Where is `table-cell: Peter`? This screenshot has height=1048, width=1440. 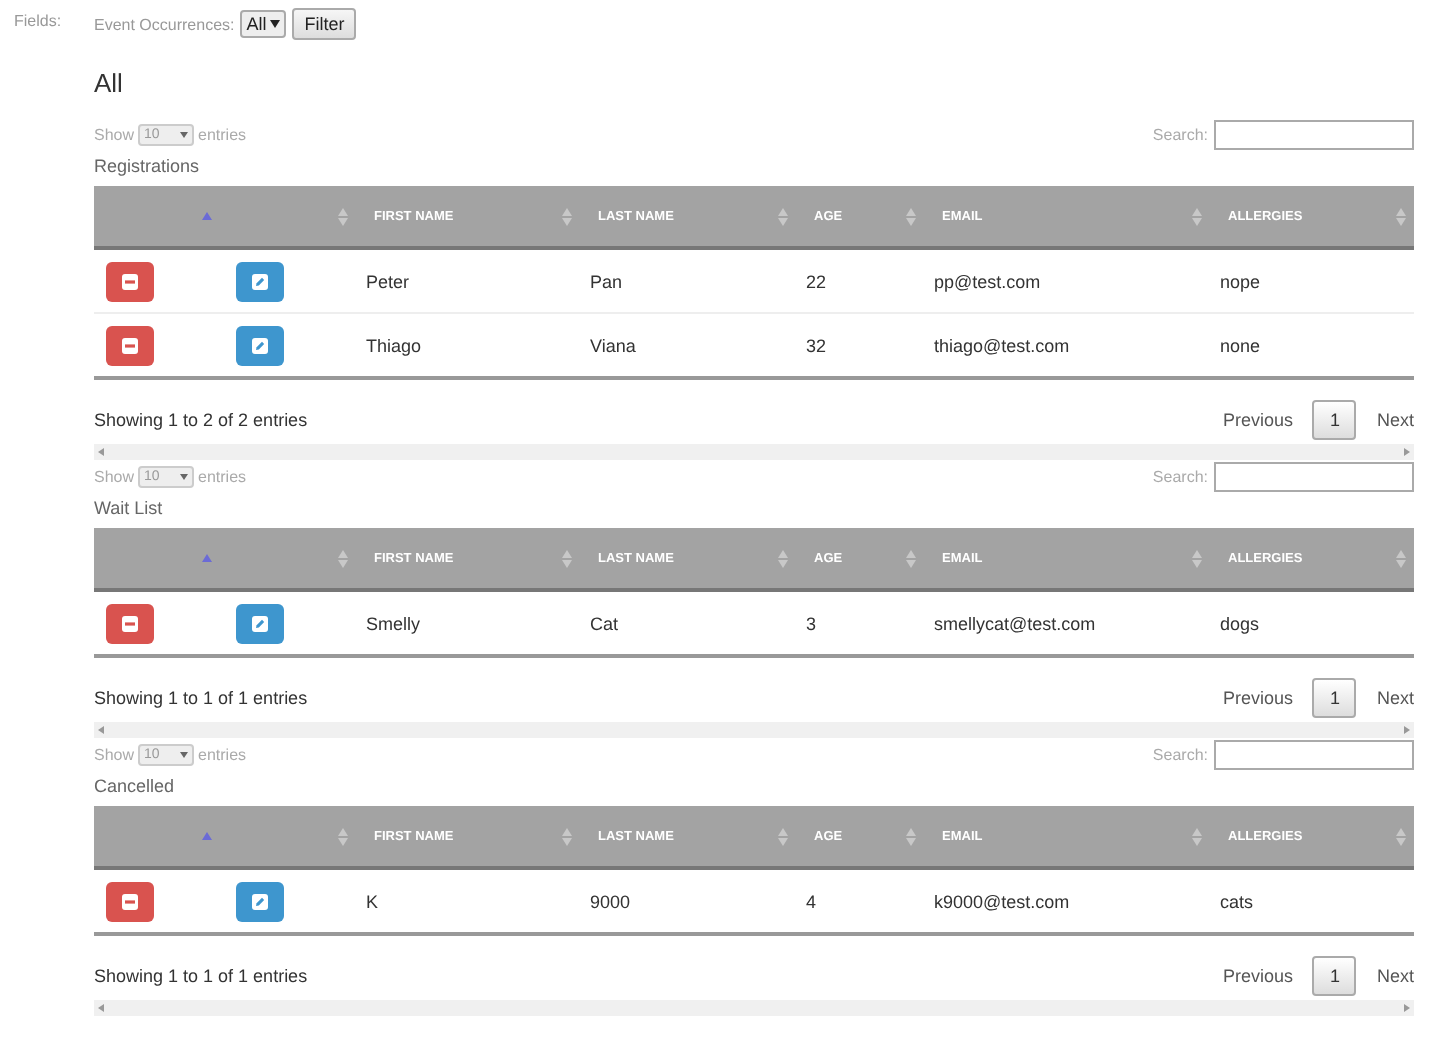 table-cell: Peter is located at coordinates (468, 280).